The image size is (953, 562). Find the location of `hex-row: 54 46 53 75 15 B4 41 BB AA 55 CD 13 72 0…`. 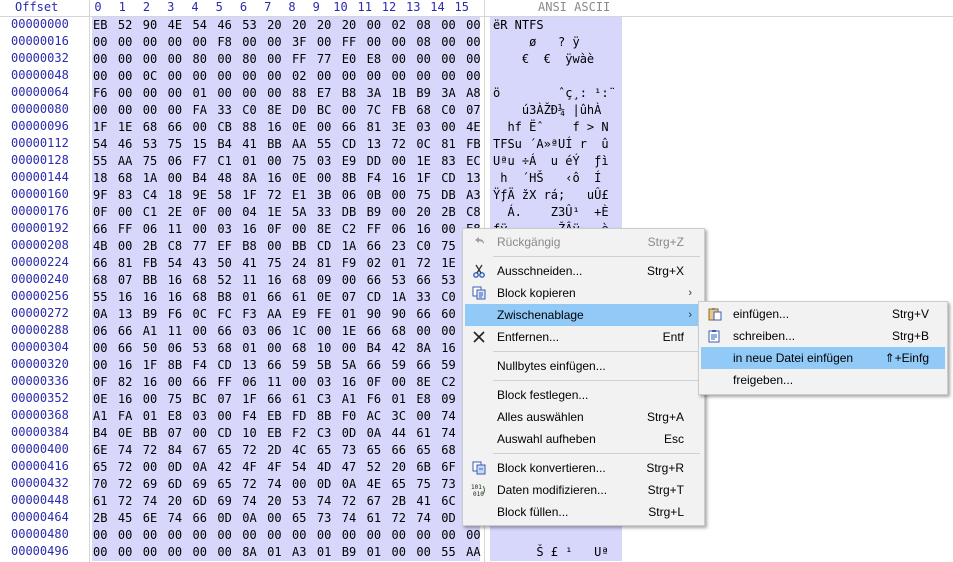

hex-row: 54 46 53 75 15 B4 41 BB AA 55 CD 13 72 0… is located at coordinates (286, 144).